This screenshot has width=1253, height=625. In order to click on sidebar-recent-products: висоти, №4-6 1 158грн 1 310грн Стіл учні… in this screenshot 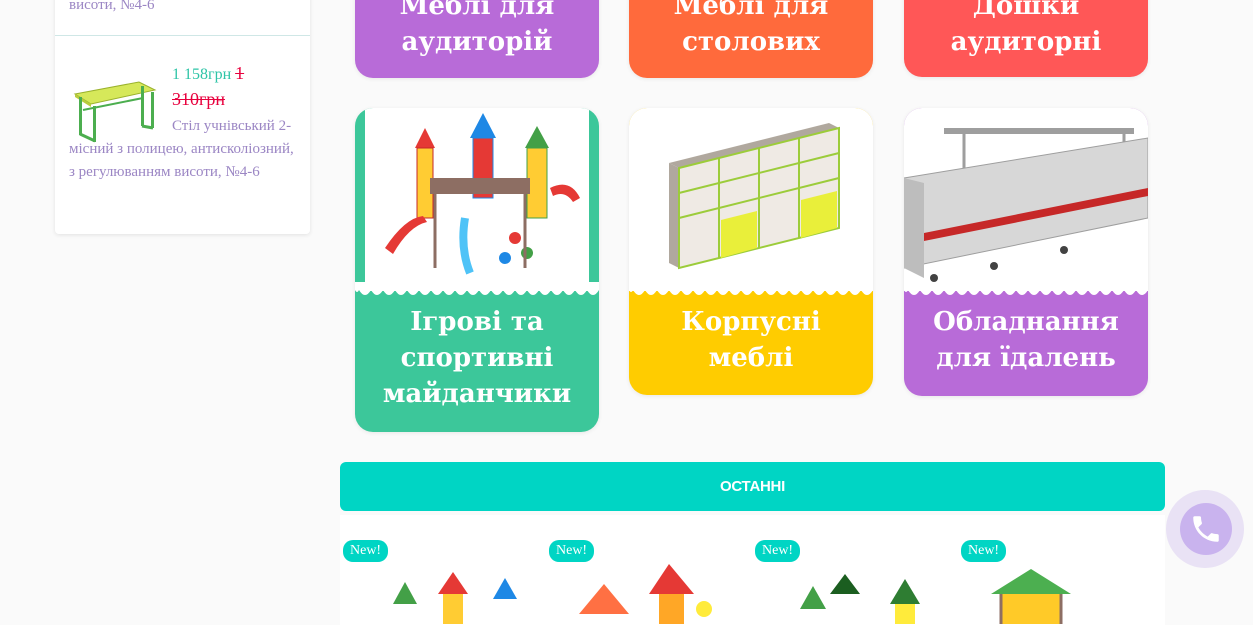, I will do `click(182, 117)`.